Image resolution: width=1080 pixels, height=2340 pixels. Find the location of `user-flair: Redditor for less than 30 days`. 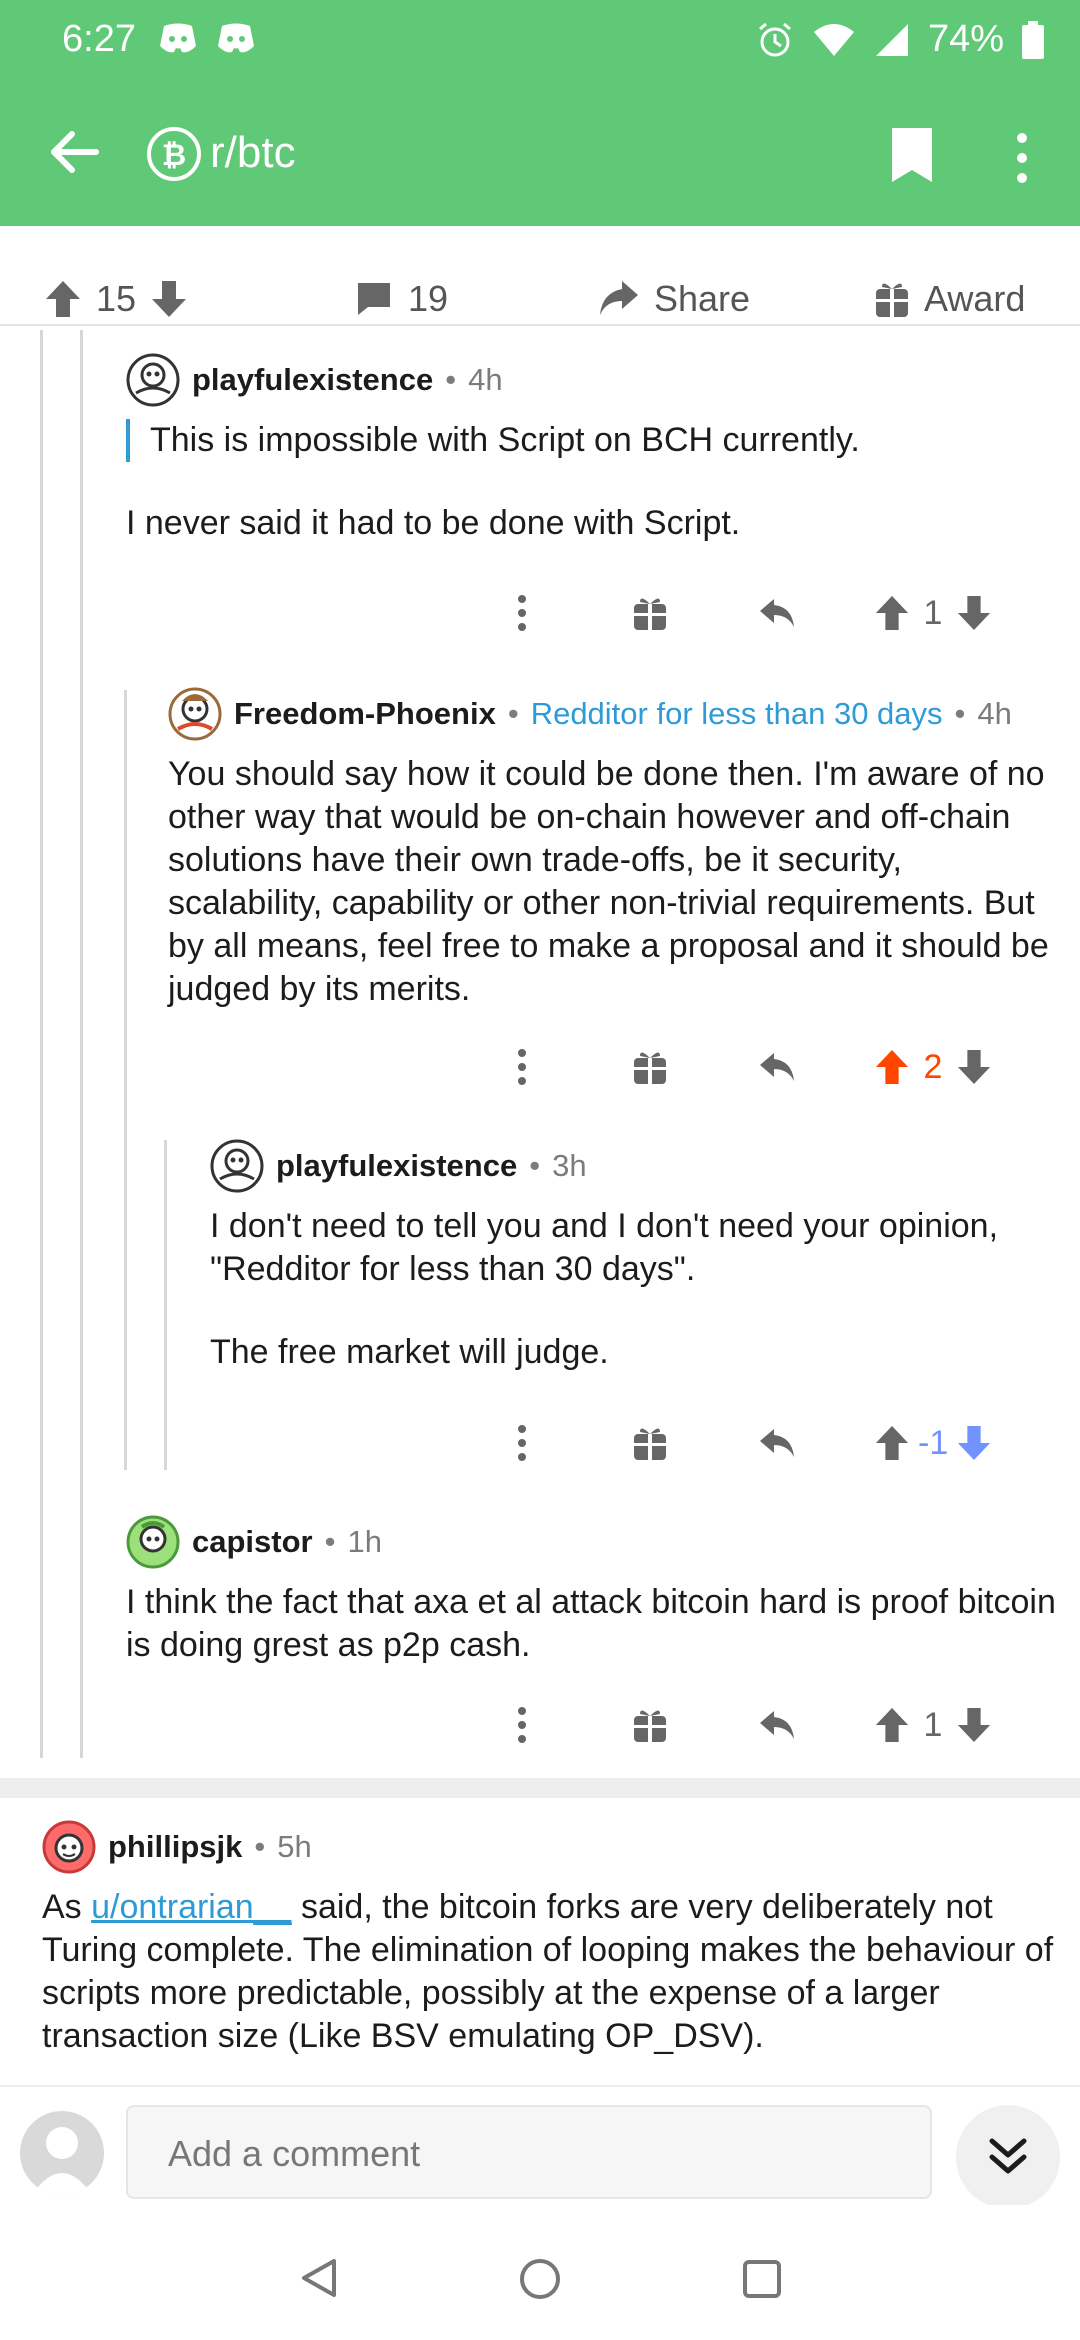

user-flair: Redditor for less than 30 days is located at coordinates (736, 713).